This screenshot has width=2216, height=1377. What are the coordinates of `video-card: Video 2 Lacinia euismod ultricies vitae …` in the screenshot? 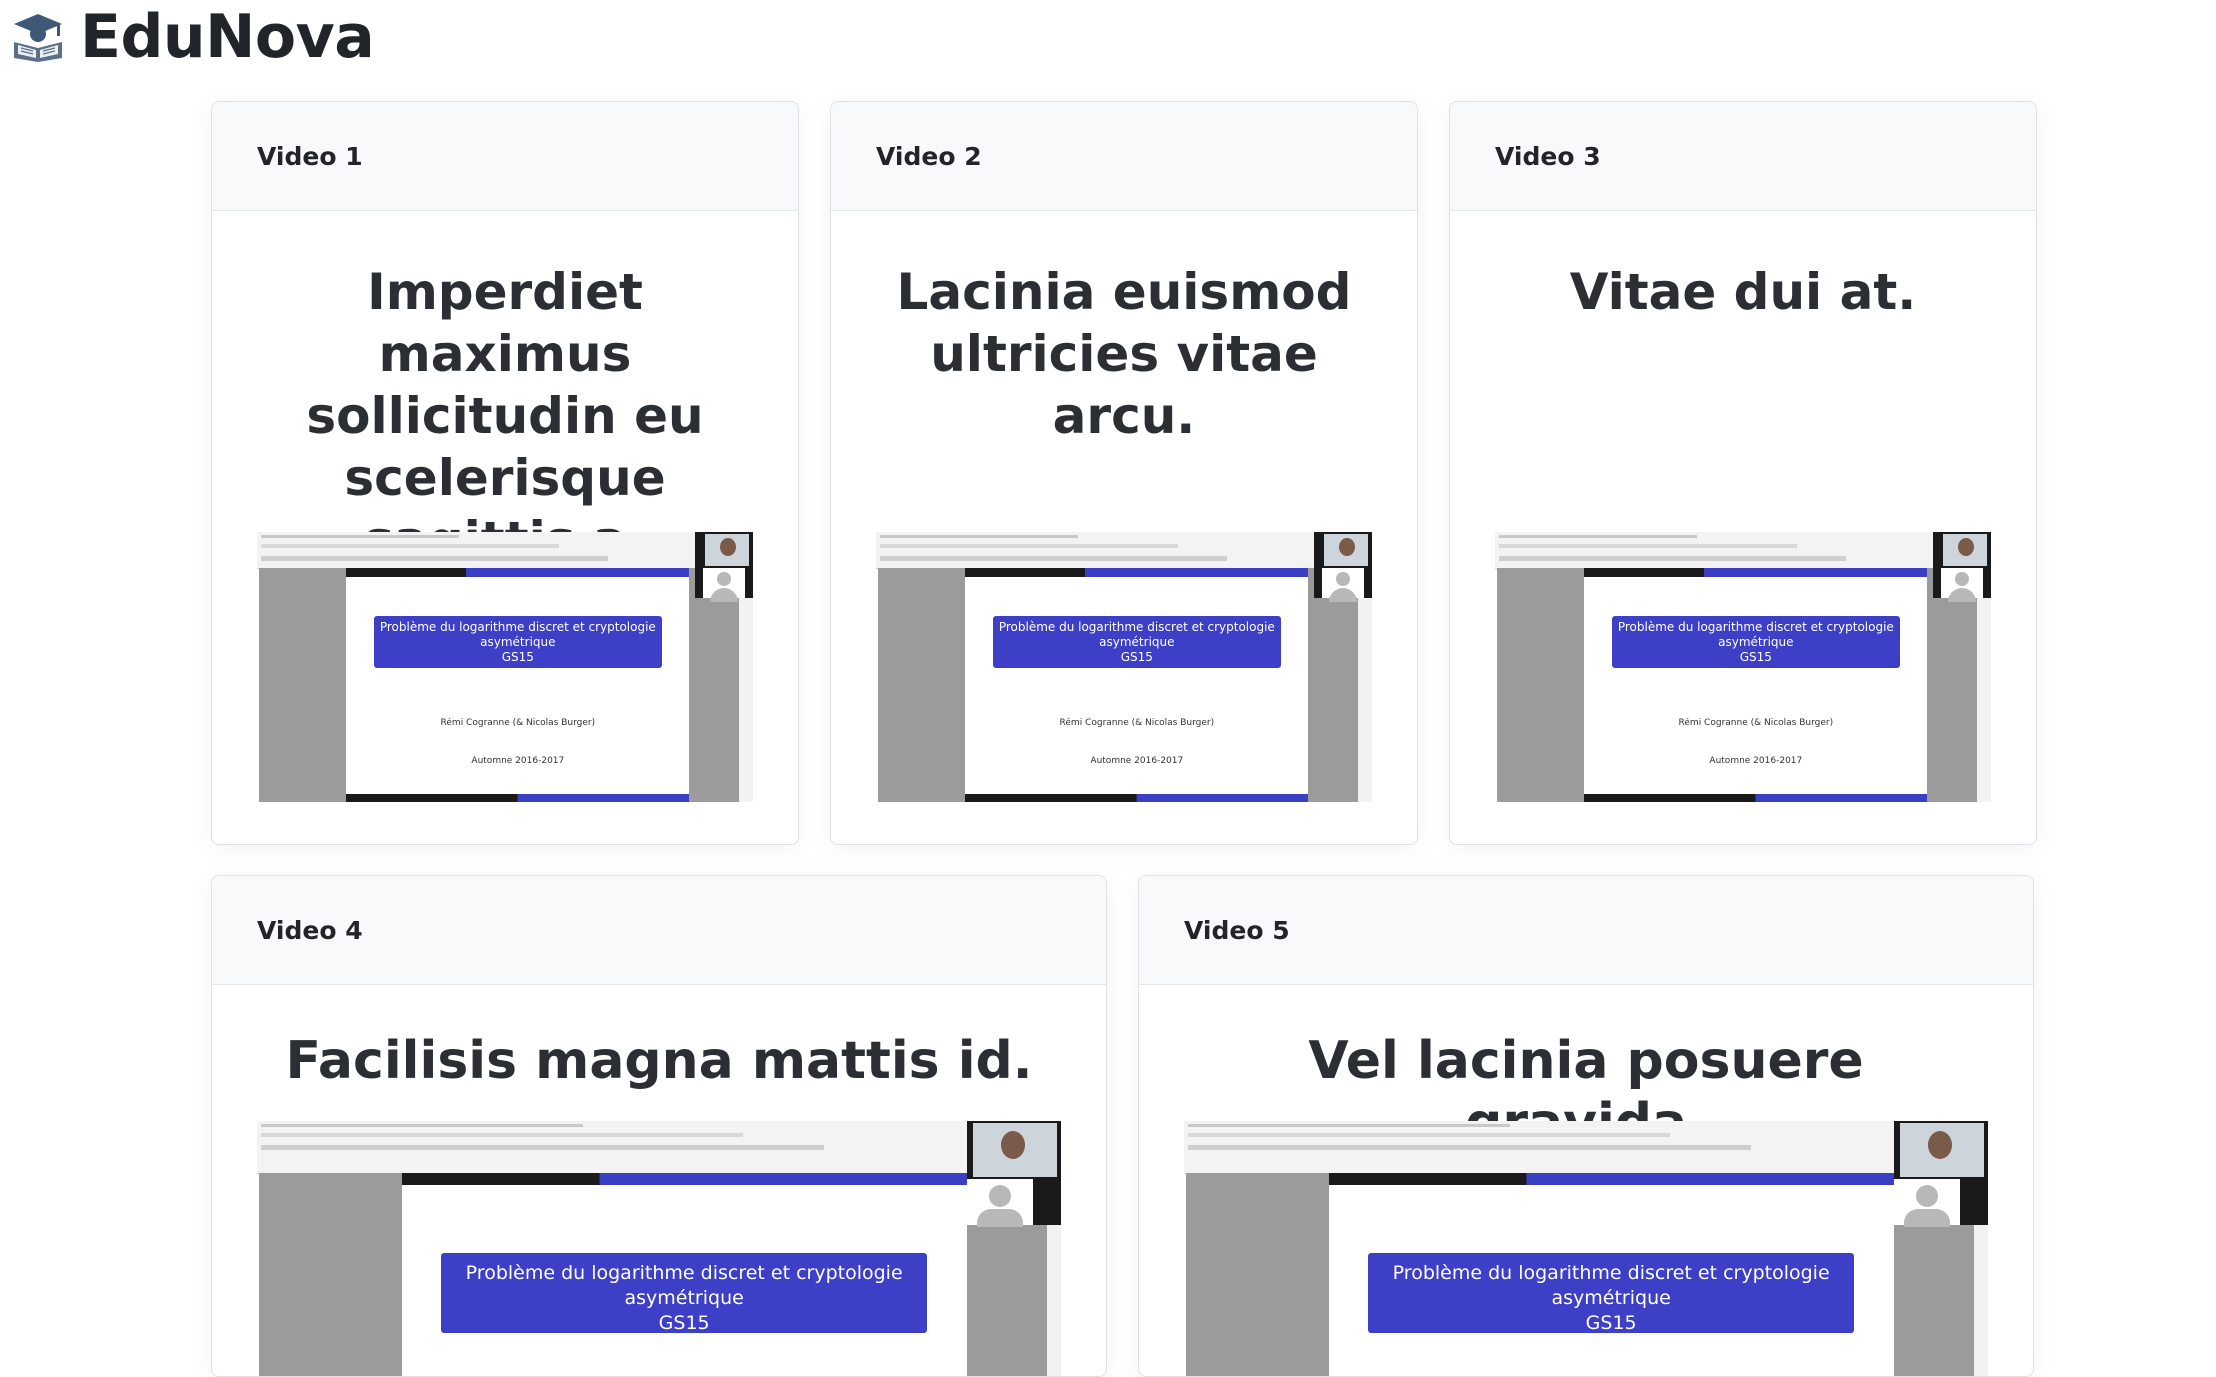 It's located at (1124, 473).